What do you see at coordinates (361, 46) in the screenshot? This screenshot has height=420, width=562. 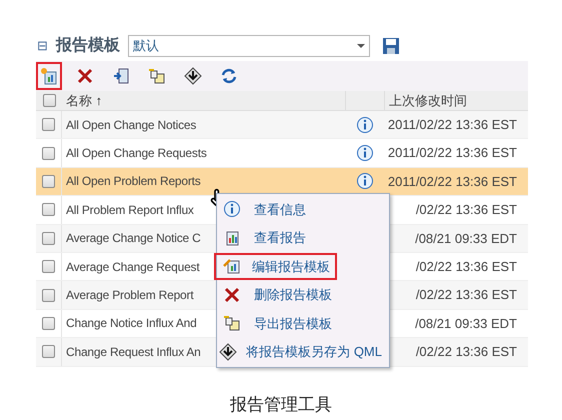 I see `caret-icon` at bounding box center [361, 46].